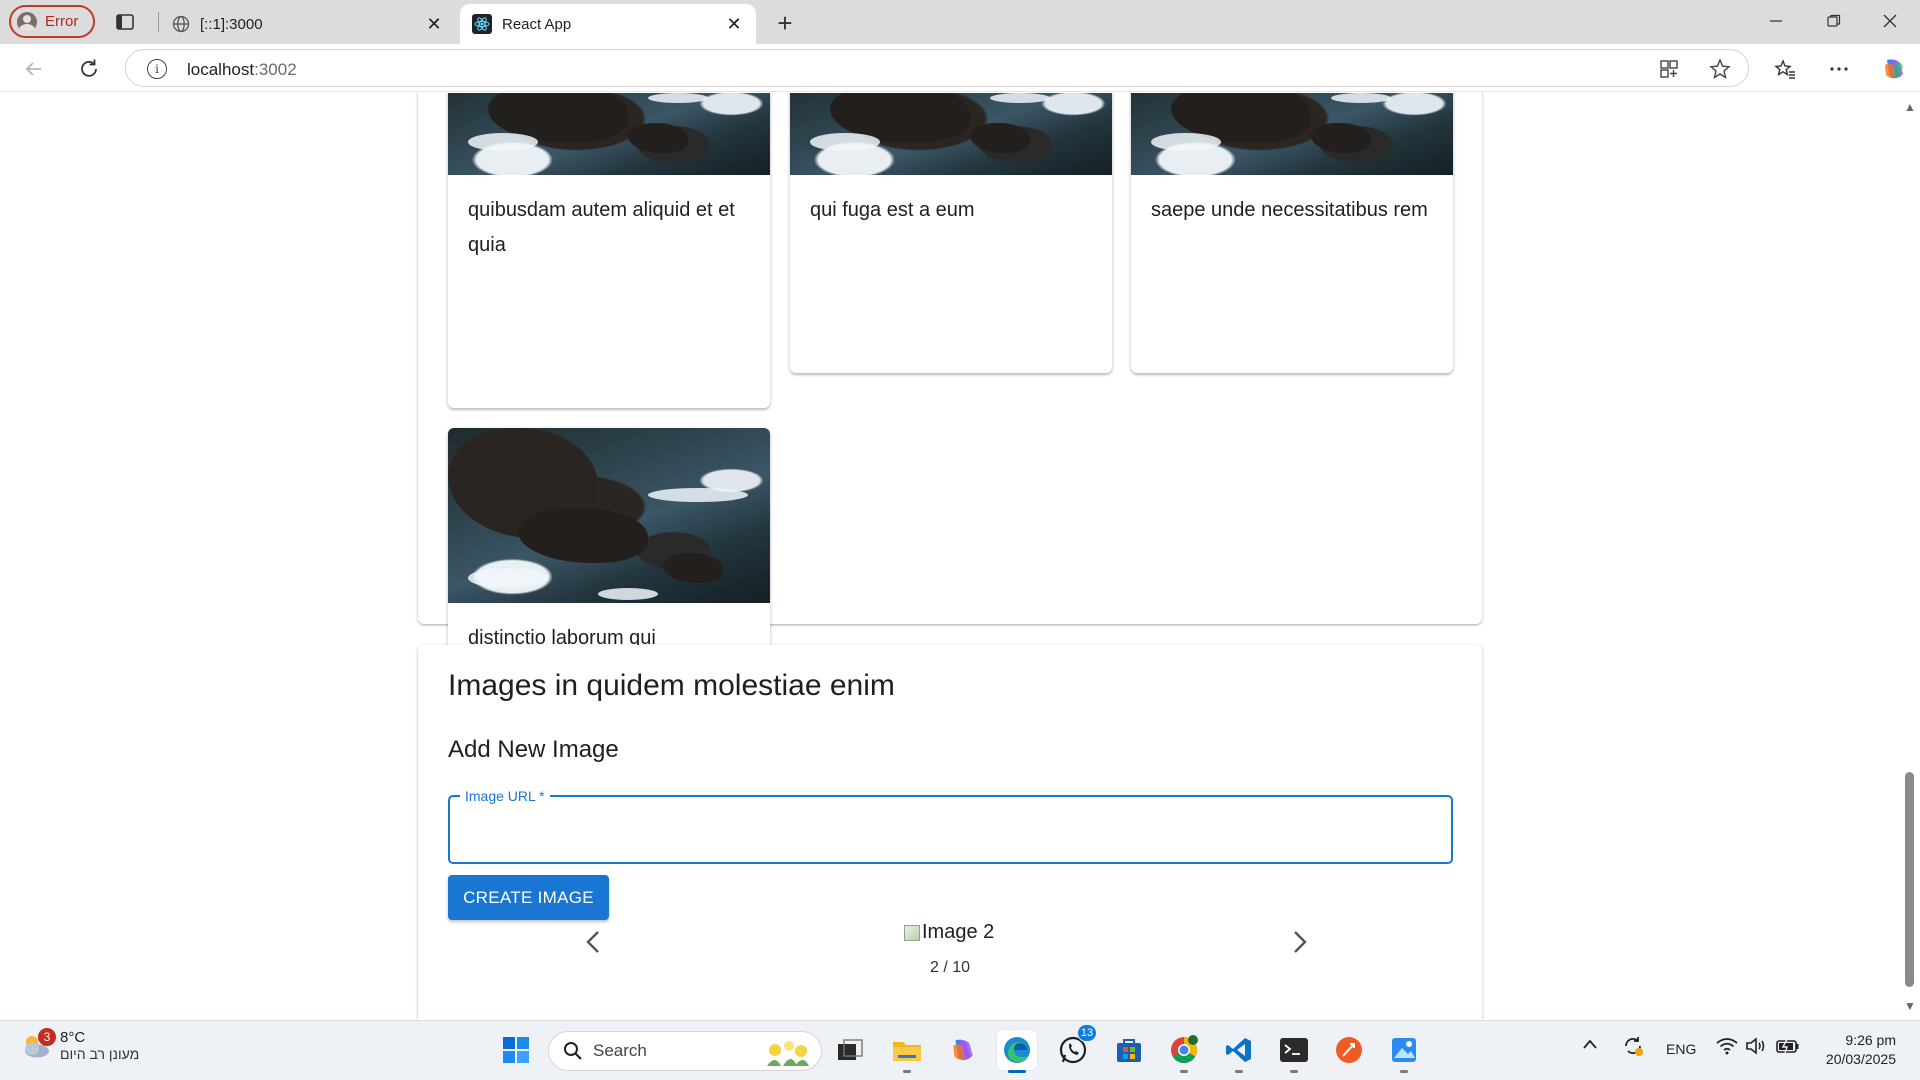 This screenshot has height=1080, width=1920. What do you see at coordinates (1669, 69) in the screenshot?
I see `app-available-icon` at bounding box center [1669, 69].